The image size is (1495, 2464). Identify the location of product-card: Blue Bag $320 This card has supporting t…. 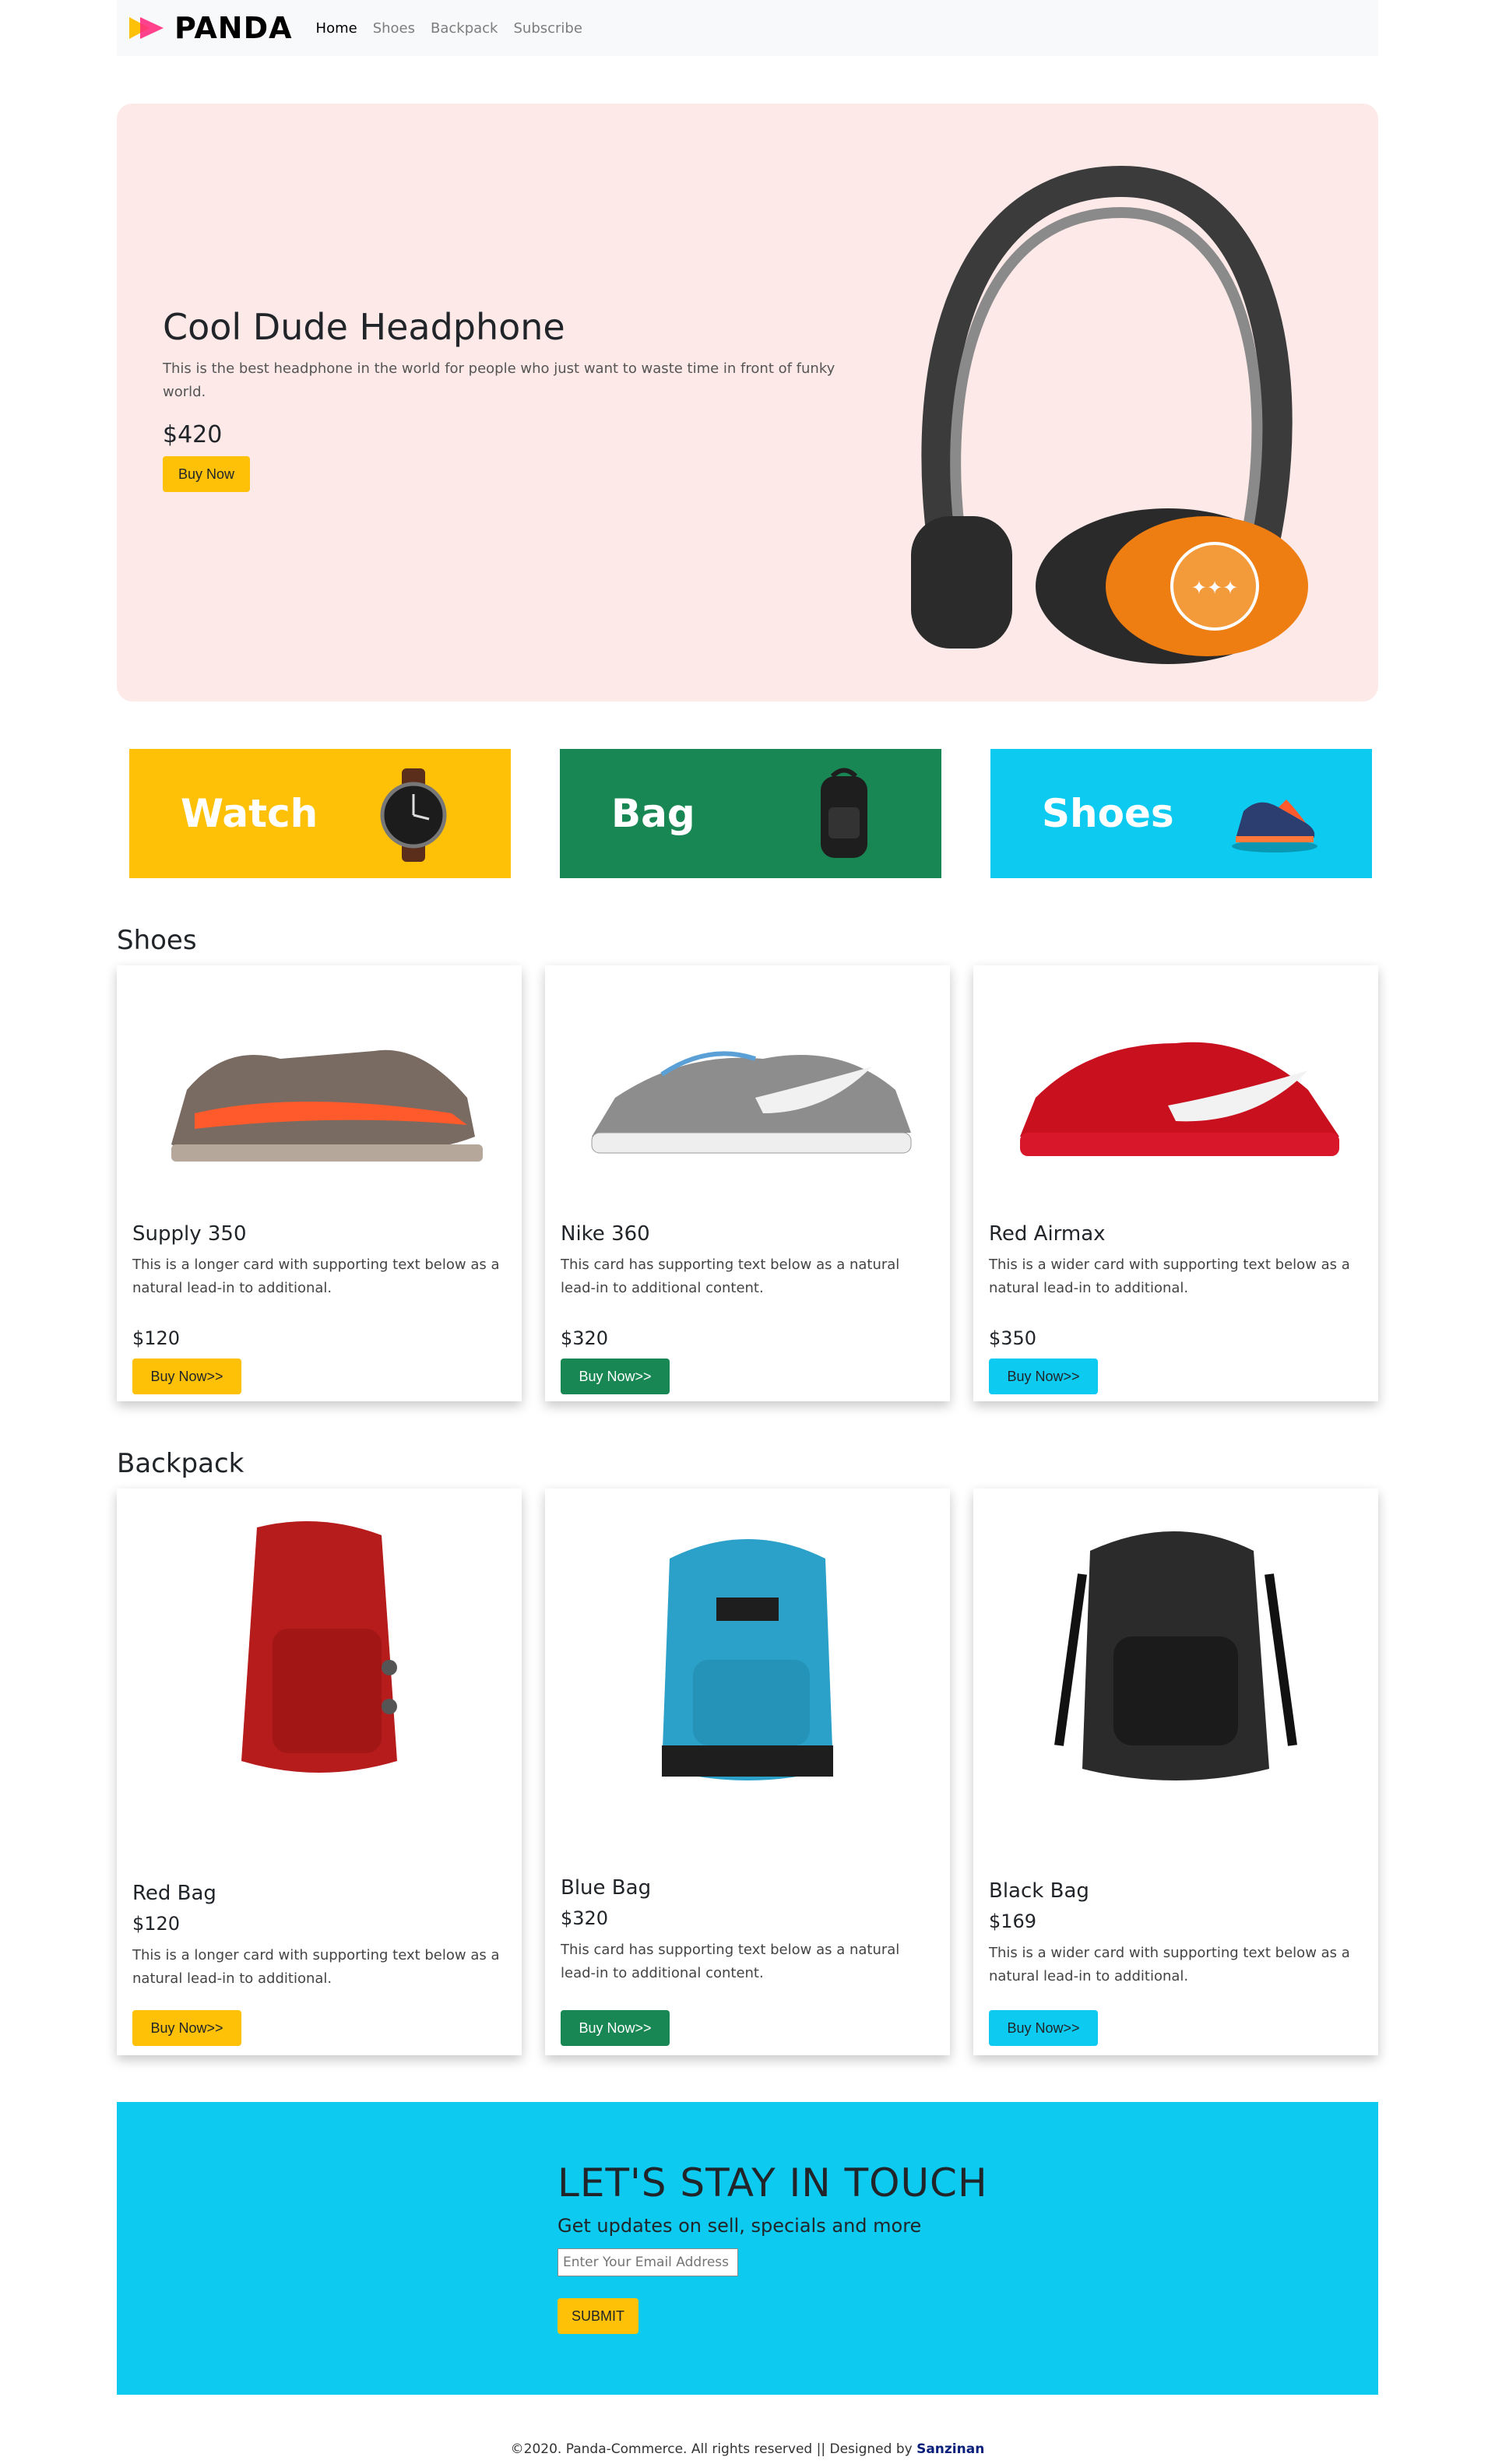
(747, 1772).